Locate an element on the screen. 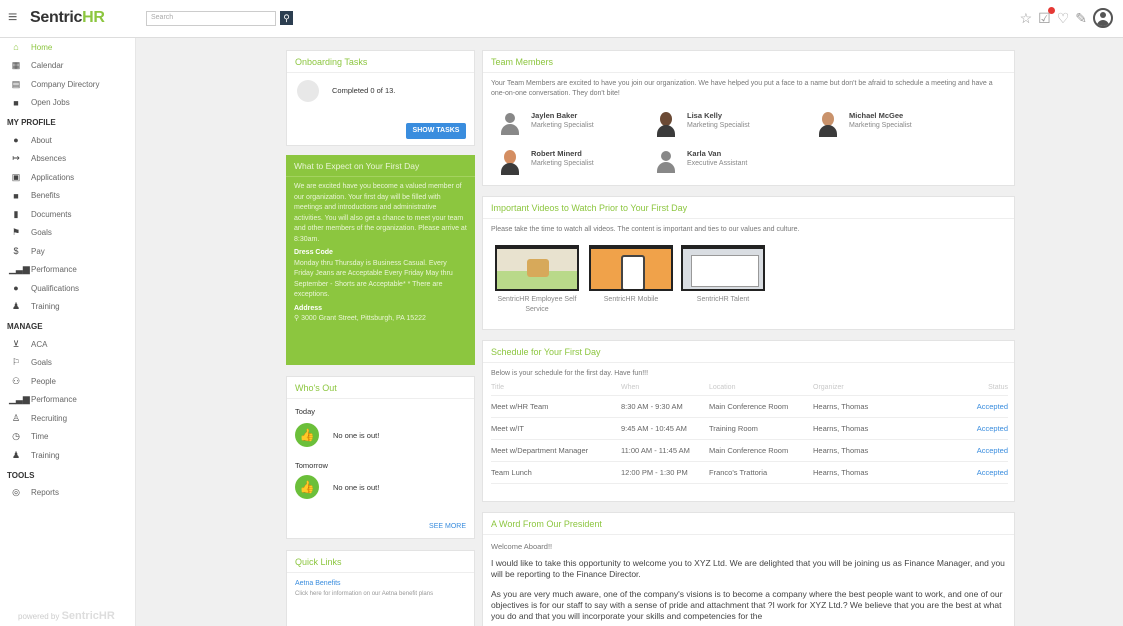  powered-by-brand: SentricHR is located at coordinates (88, 616).